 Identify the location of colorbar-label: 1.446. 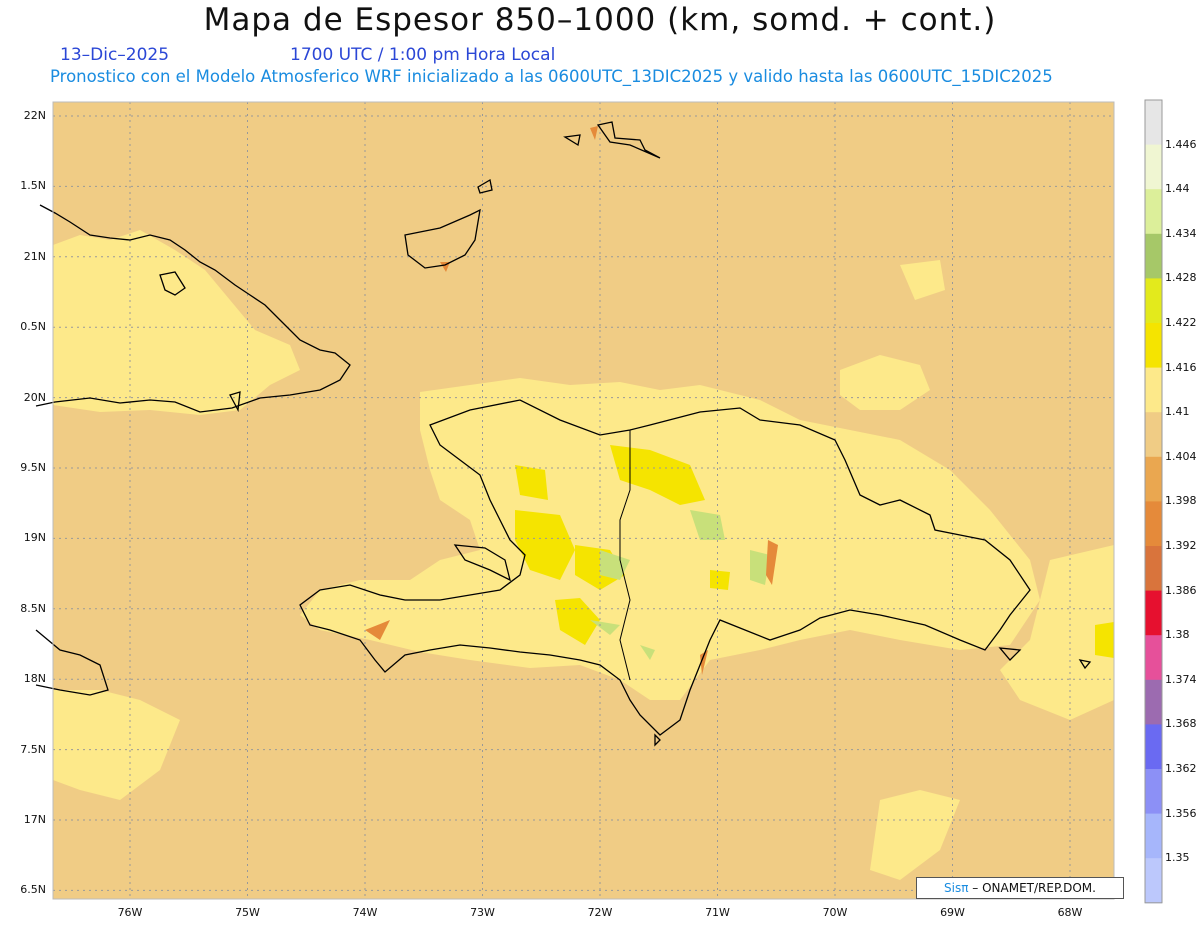
(1181, 144).